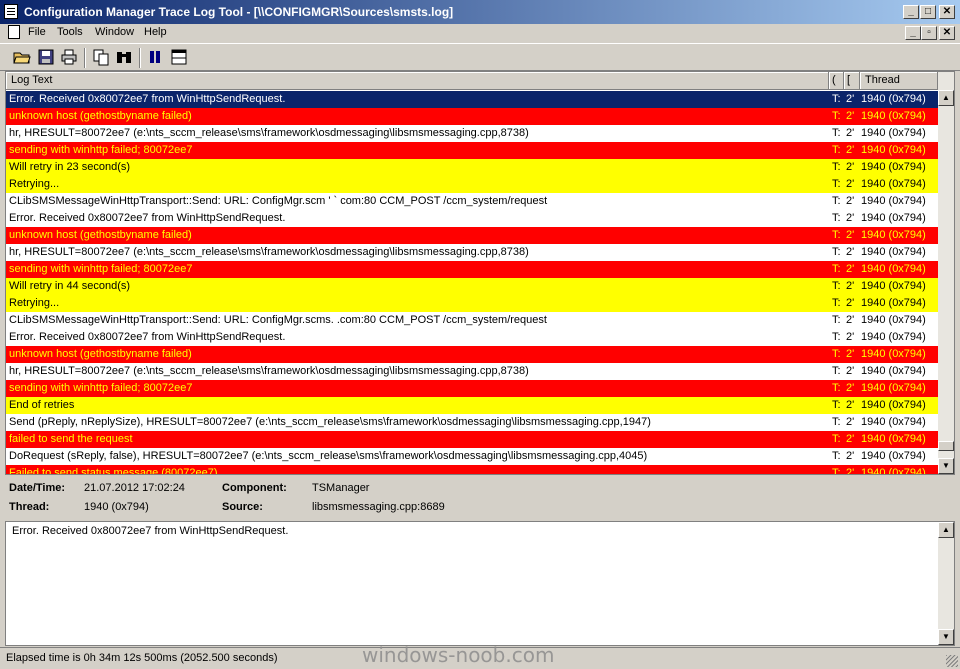 The height and width of the screenshot is (669, 960). I want to click on doc-close-button: ✕, so click(947, 33).